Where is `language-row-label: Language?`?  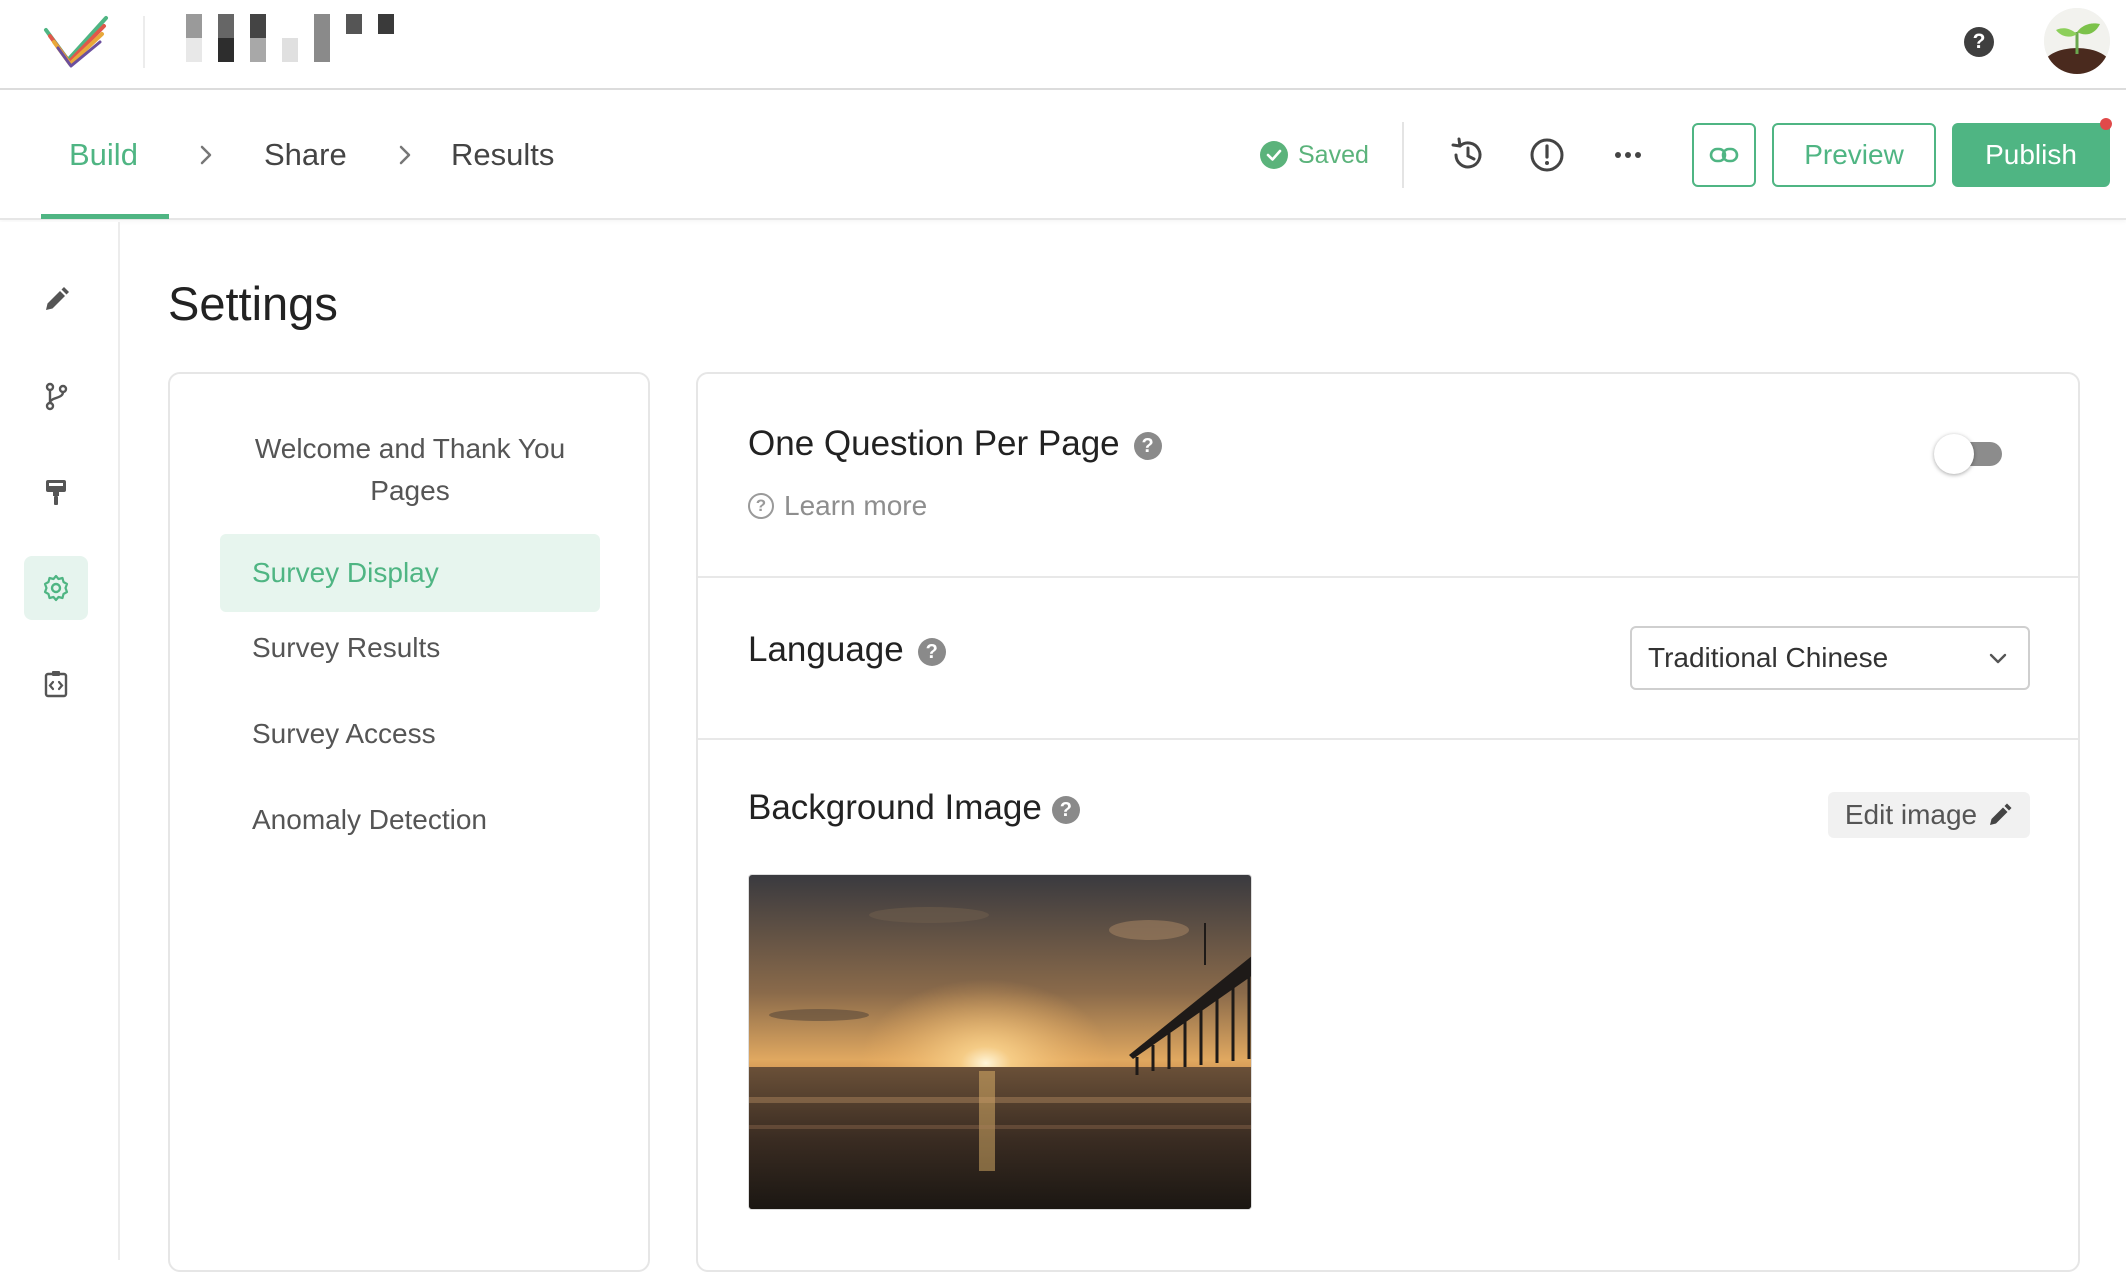 language-row-label: Language? is located at coordinates (847, 650).